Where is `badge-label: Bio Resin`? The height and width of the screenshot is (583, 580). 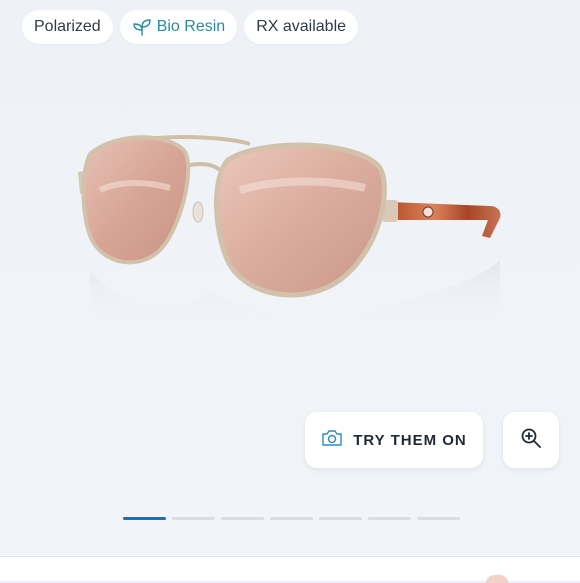 badge-label: Bio Resin is located at coordinates (191, 26).